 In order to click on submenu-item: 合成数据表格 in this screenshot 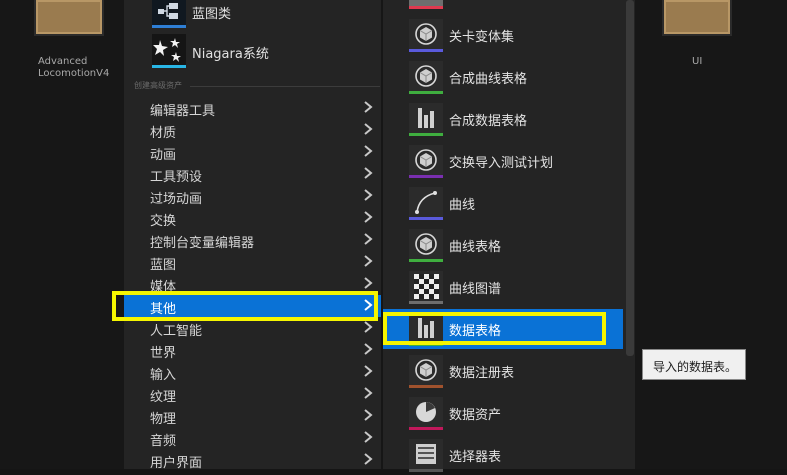, I will do `click(503, 119)`.